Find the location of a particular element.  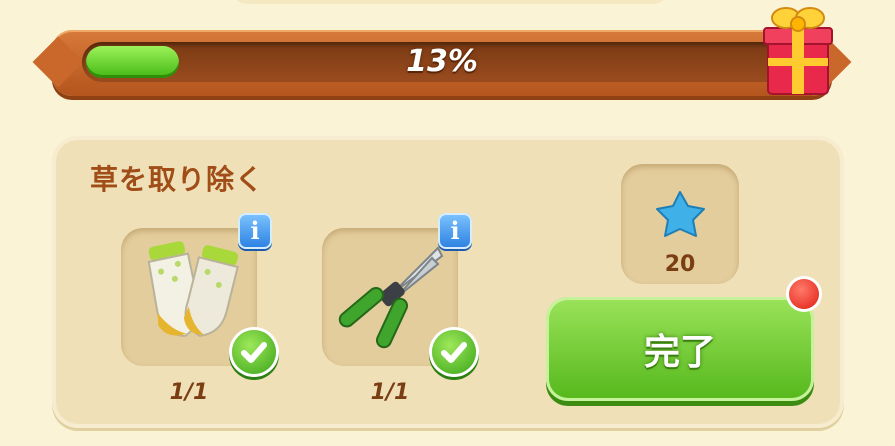

item-count-shears: 1/1 is located at coordinates (390, 392).